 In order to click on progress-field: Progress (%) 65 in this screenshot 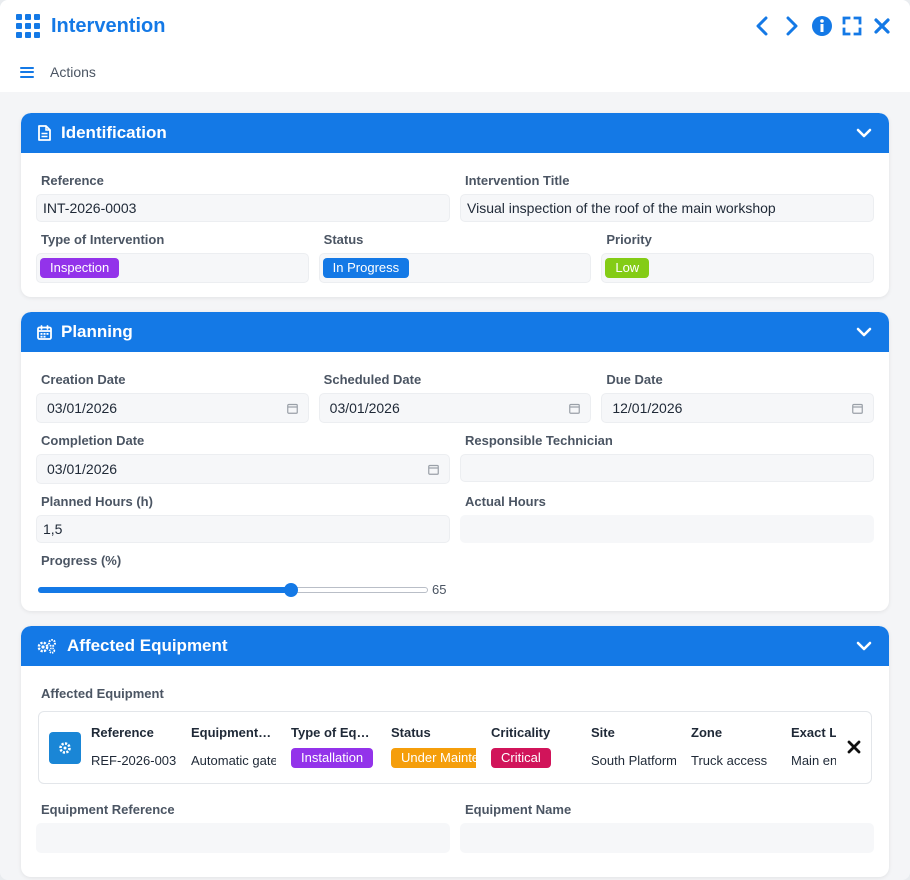, I will do `click(455, 575)`.